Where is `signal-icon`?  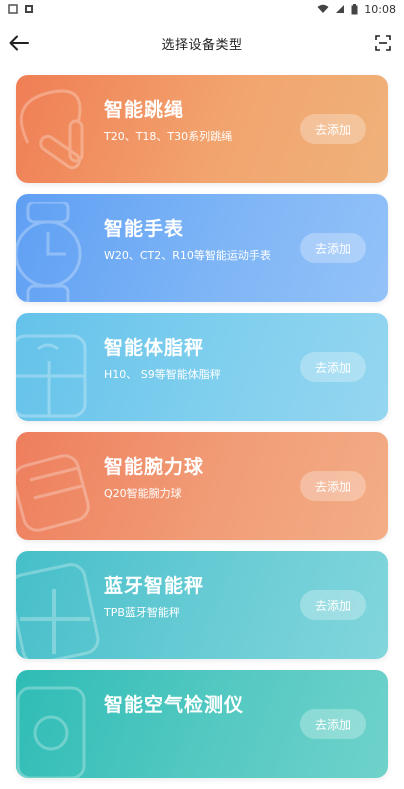
signal-icon is located at coordinates (340, 9).